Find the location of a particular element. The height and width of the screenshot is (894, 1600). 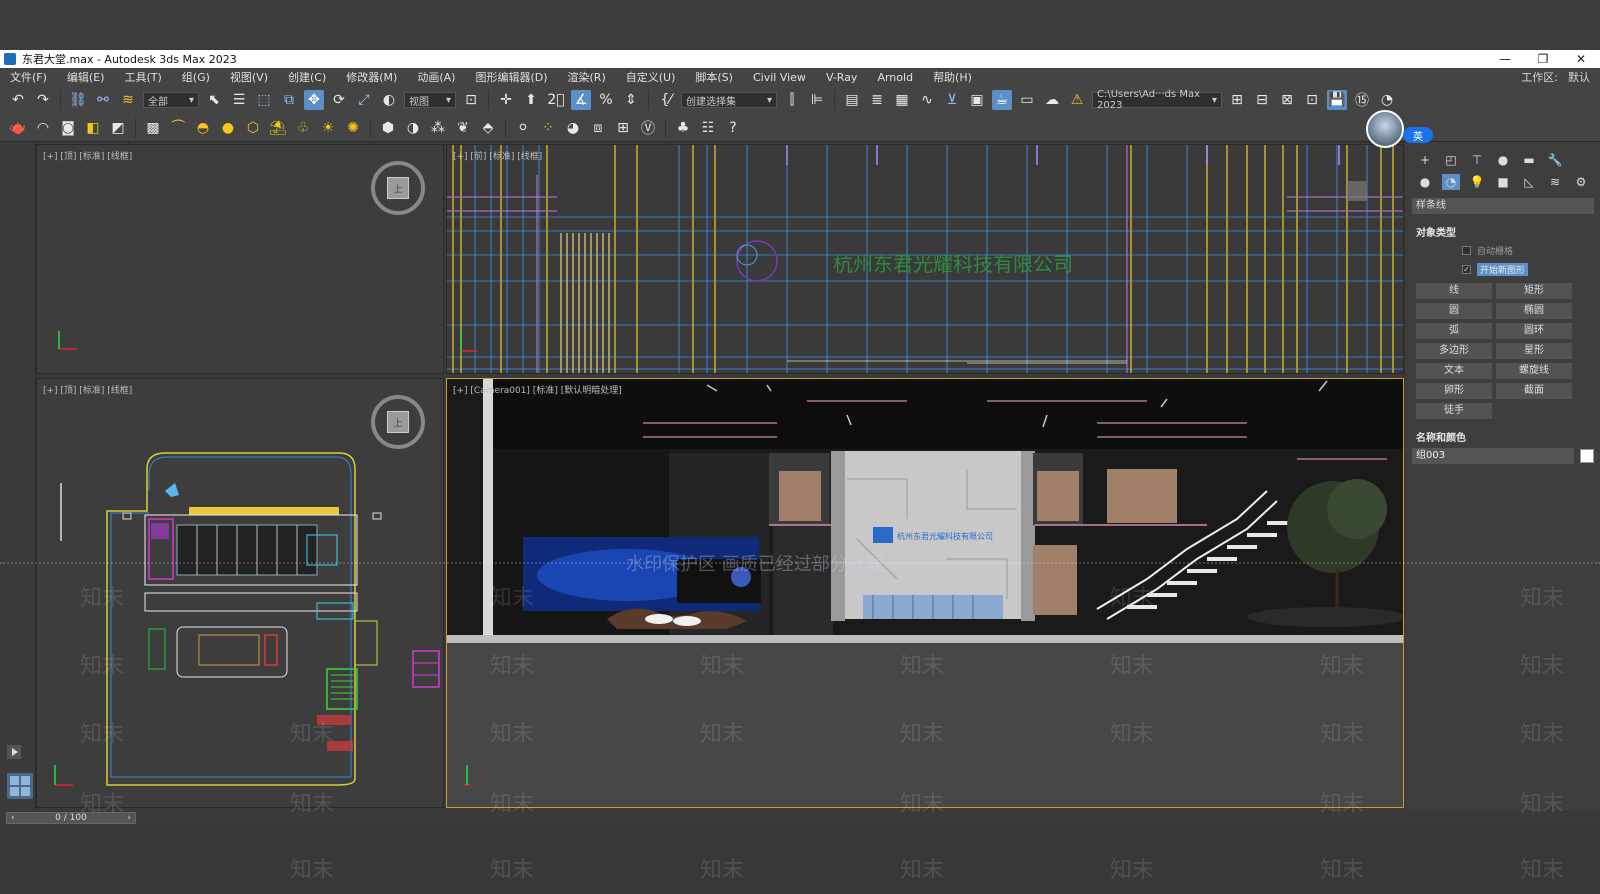

light-sphere-icon: ● is located at coordinates (228, 128).